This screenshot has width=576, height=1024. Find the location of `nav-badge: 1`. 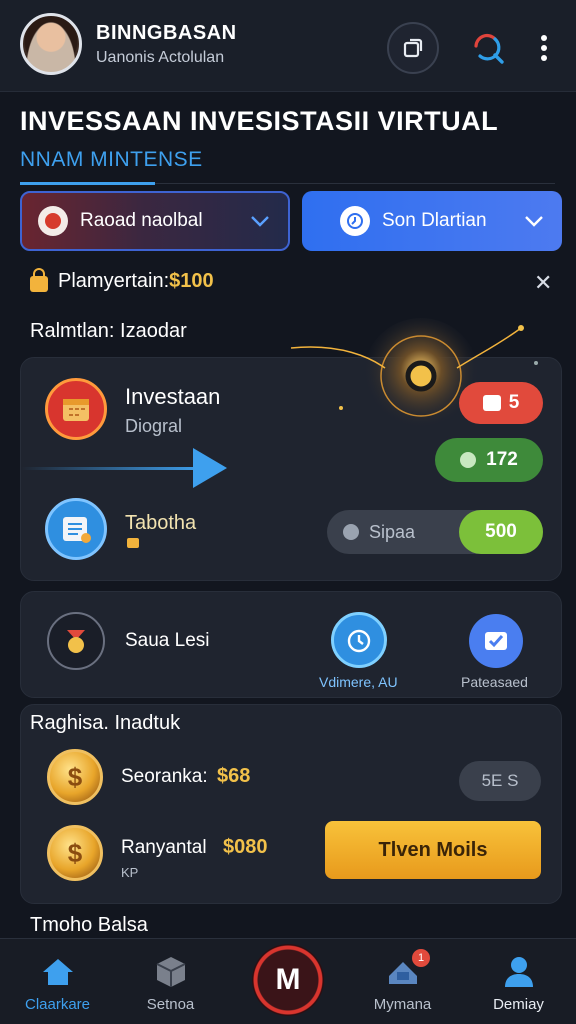

nav-badge: 1 is located at coordinates (421, 958).